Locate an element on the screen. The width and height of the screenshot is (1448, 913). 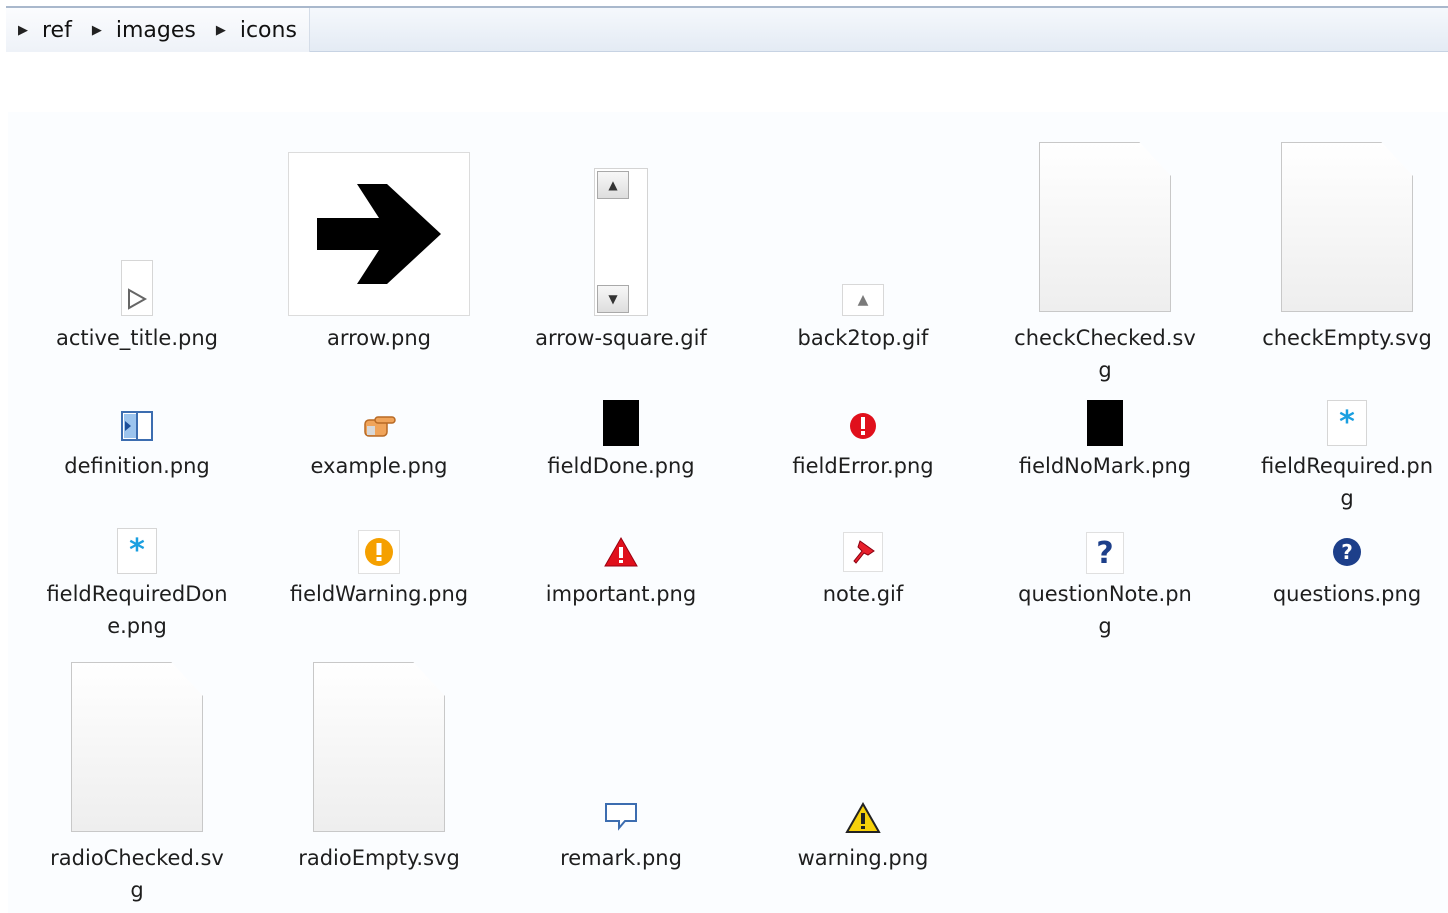
file-name: active_title.png is located at coordinates (137, 338).